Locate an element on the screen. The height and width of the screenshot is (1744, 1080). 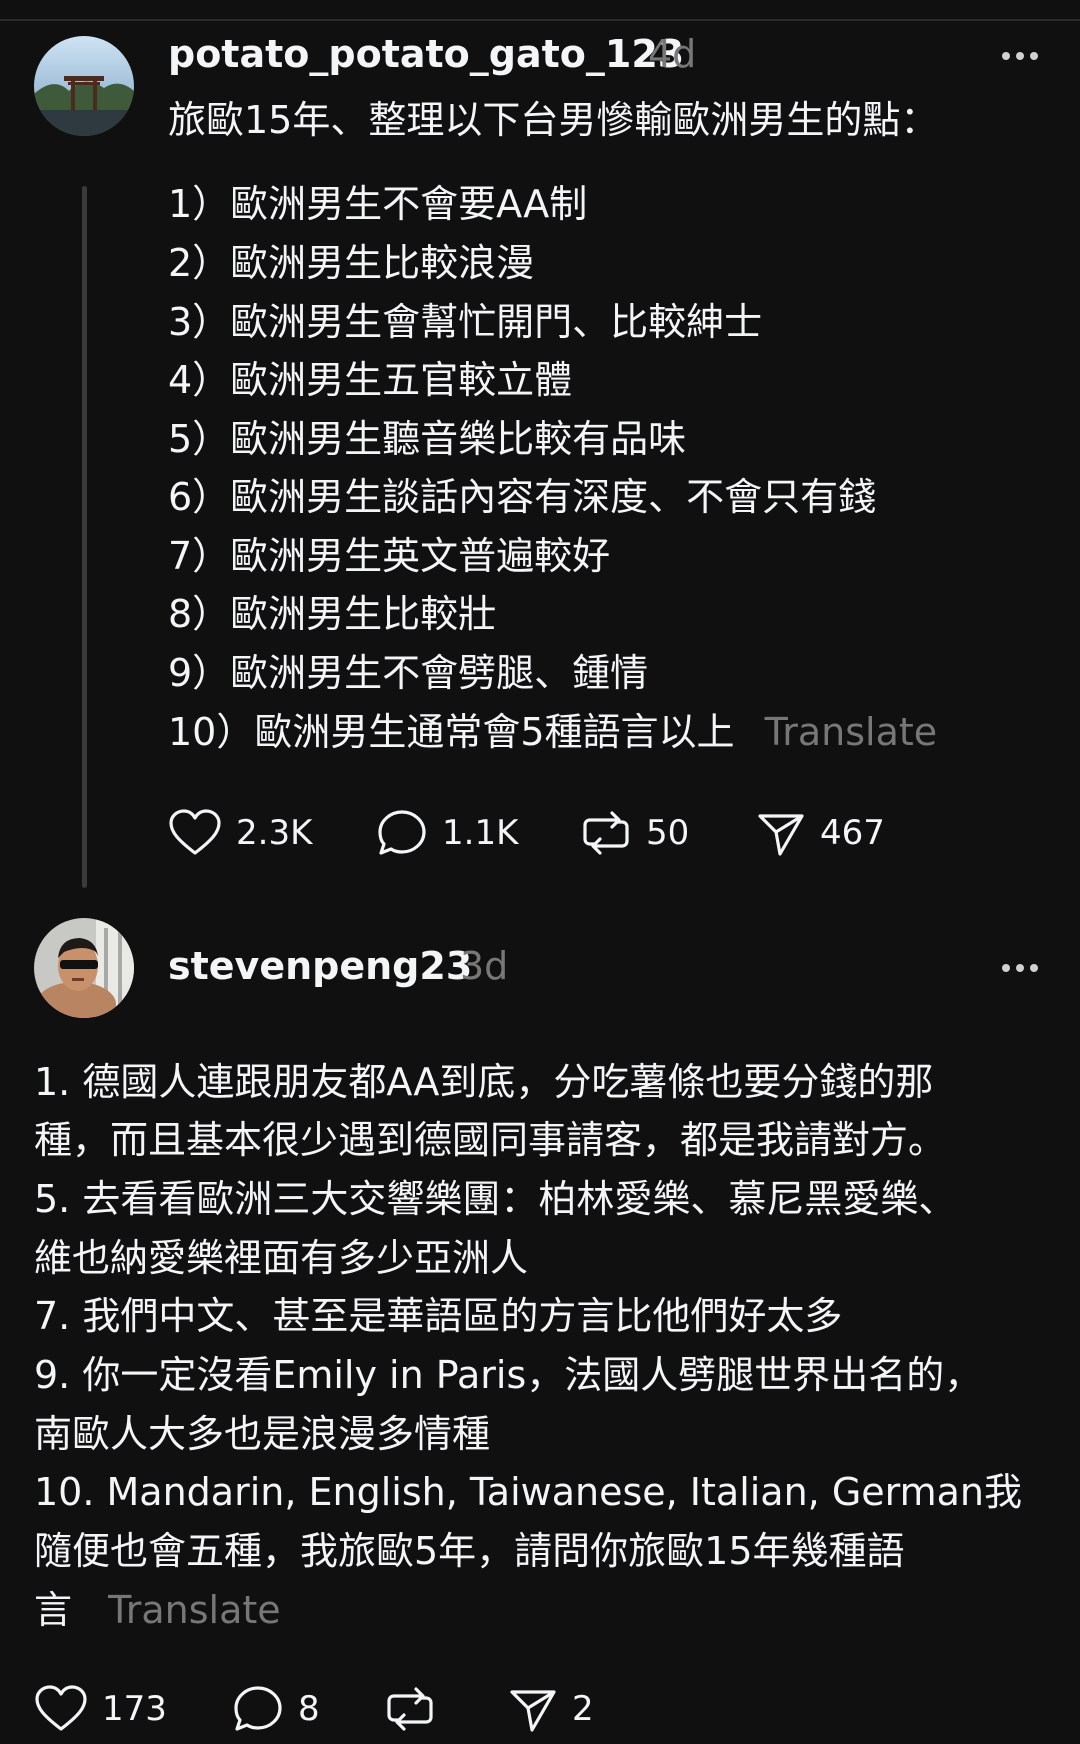
share-count: 467 is located at coordinates (852, 833).